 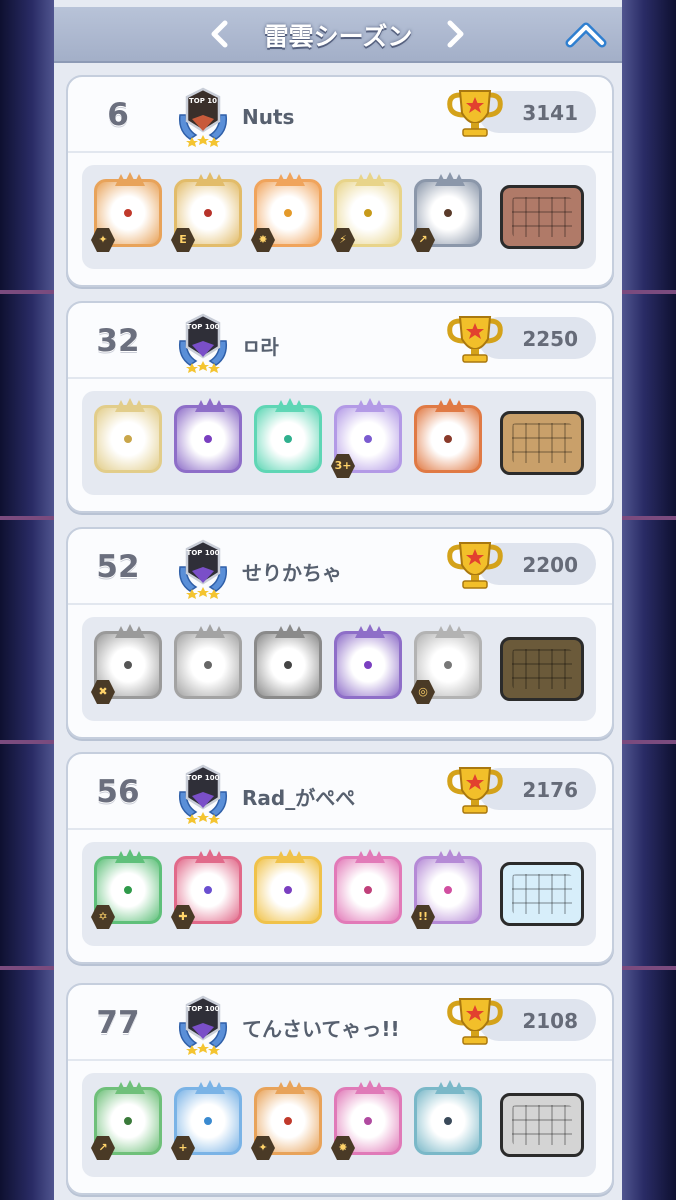 I want to click on class-badge: +, so click(x=183, y=1148).